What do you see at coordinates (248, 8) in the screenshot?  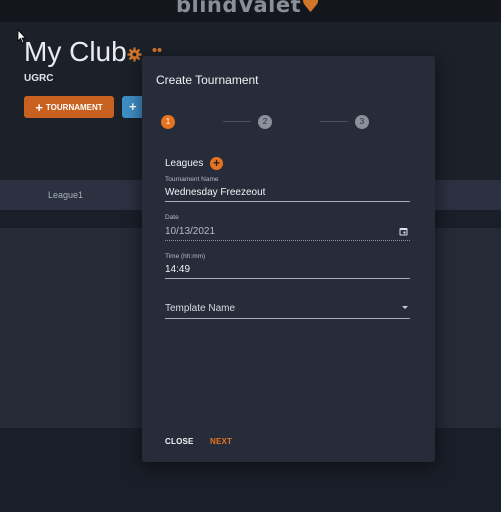 I see `app-logo: blindValet♥` at bounding box center [248, 8].